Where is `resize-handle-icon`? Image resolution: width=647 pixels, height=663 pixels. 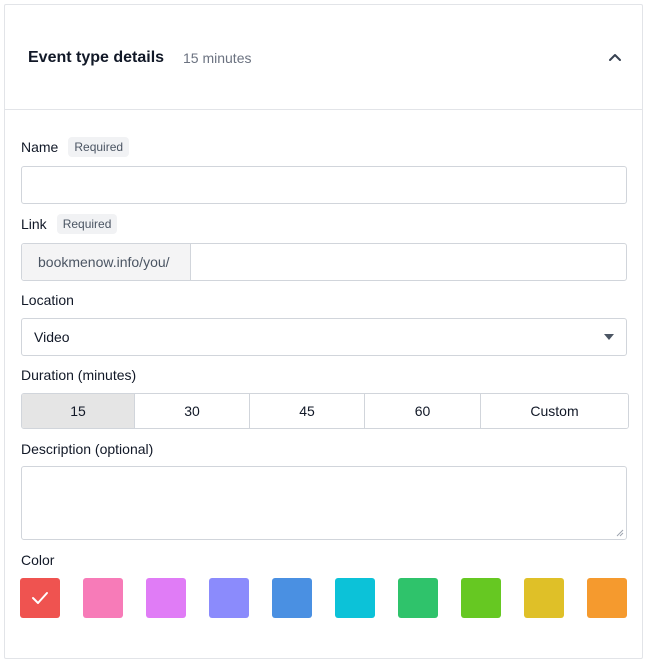
resize-handle-icon is located at coordinates (620, 533).